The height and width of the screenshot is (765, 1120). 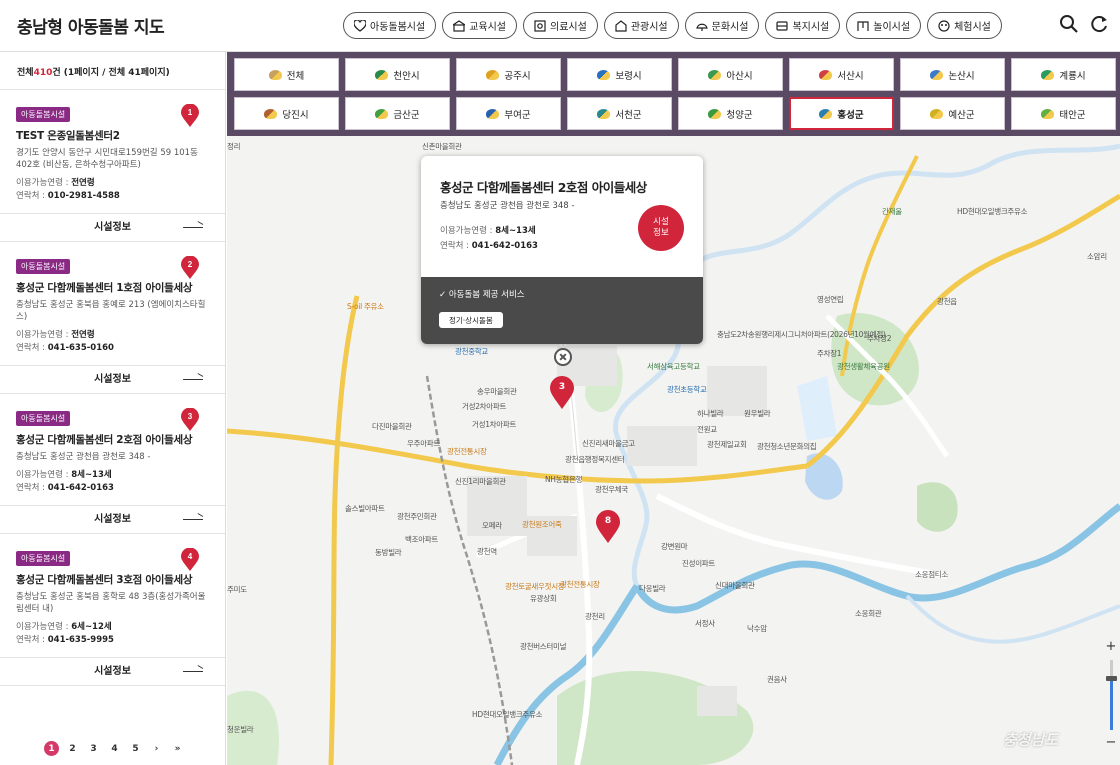 I want to click on map-place-label: 광천읍, so click(x=947, y=301).